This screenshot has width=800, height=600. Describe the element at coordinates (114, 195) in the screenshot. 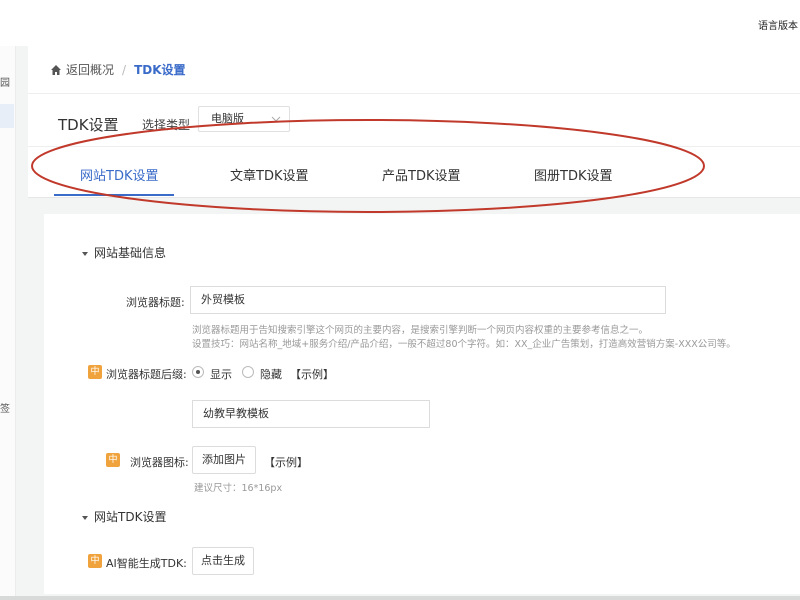

I see `active-tab-indicator` at that location.